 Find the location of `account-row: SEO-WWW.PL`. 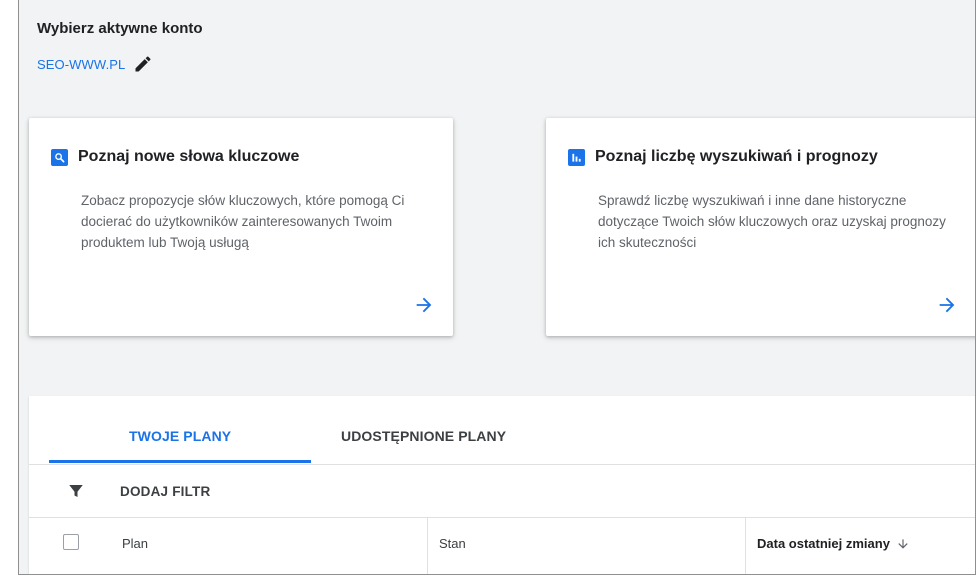

account-row: SEO-WWW.PL is located at coordinates (95, 64).